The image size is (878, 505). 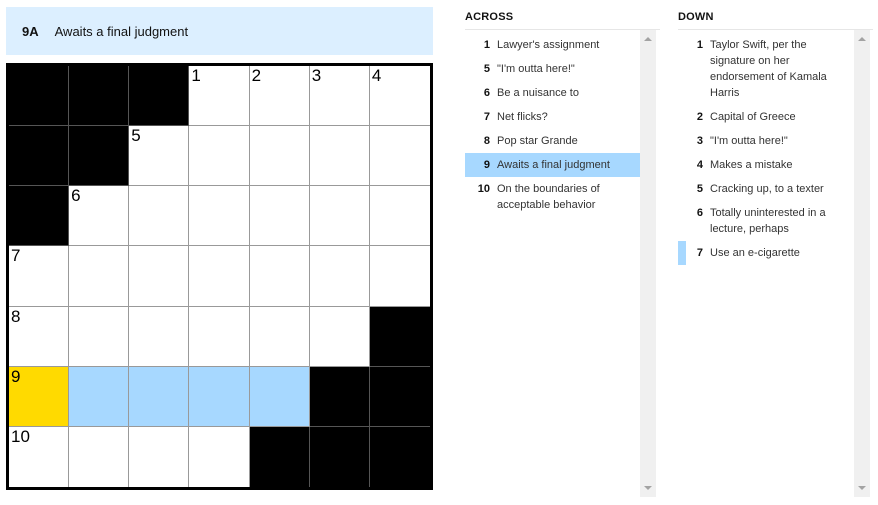 I want to click on grid-cell: 5, so click(x=159, y=156).